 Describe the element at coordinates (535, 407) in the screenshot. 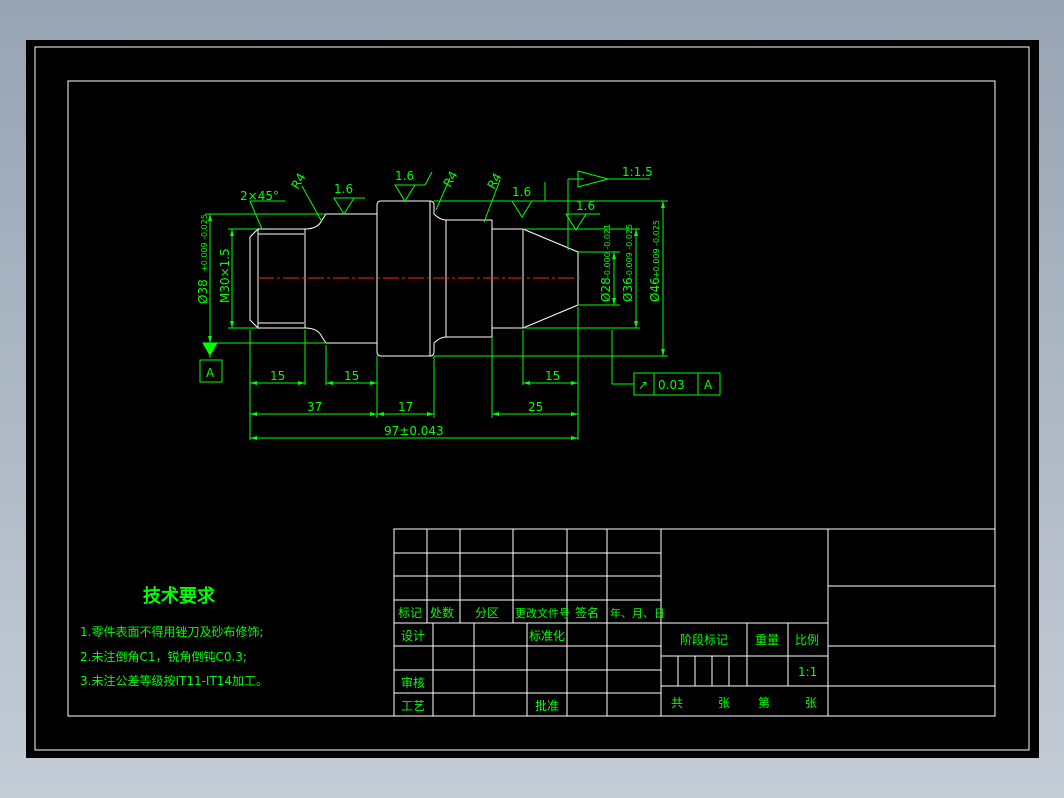

I see `dim-25: 25` at that location.